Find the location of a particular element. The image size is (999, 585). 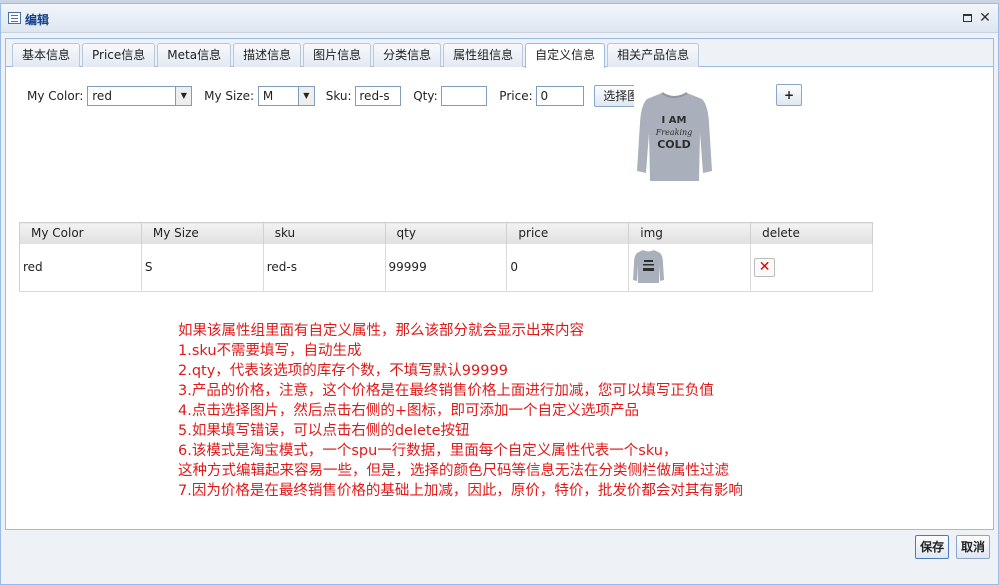

window-title: 编辑 is located at coordinates (37, 20).